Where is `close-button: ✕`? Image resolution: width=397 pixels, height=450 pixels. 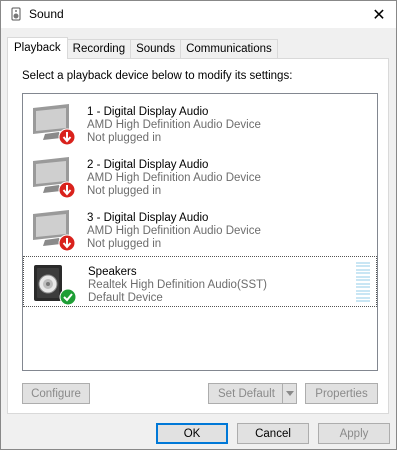 close-button: ✕ is located at coordinates (379, 14).